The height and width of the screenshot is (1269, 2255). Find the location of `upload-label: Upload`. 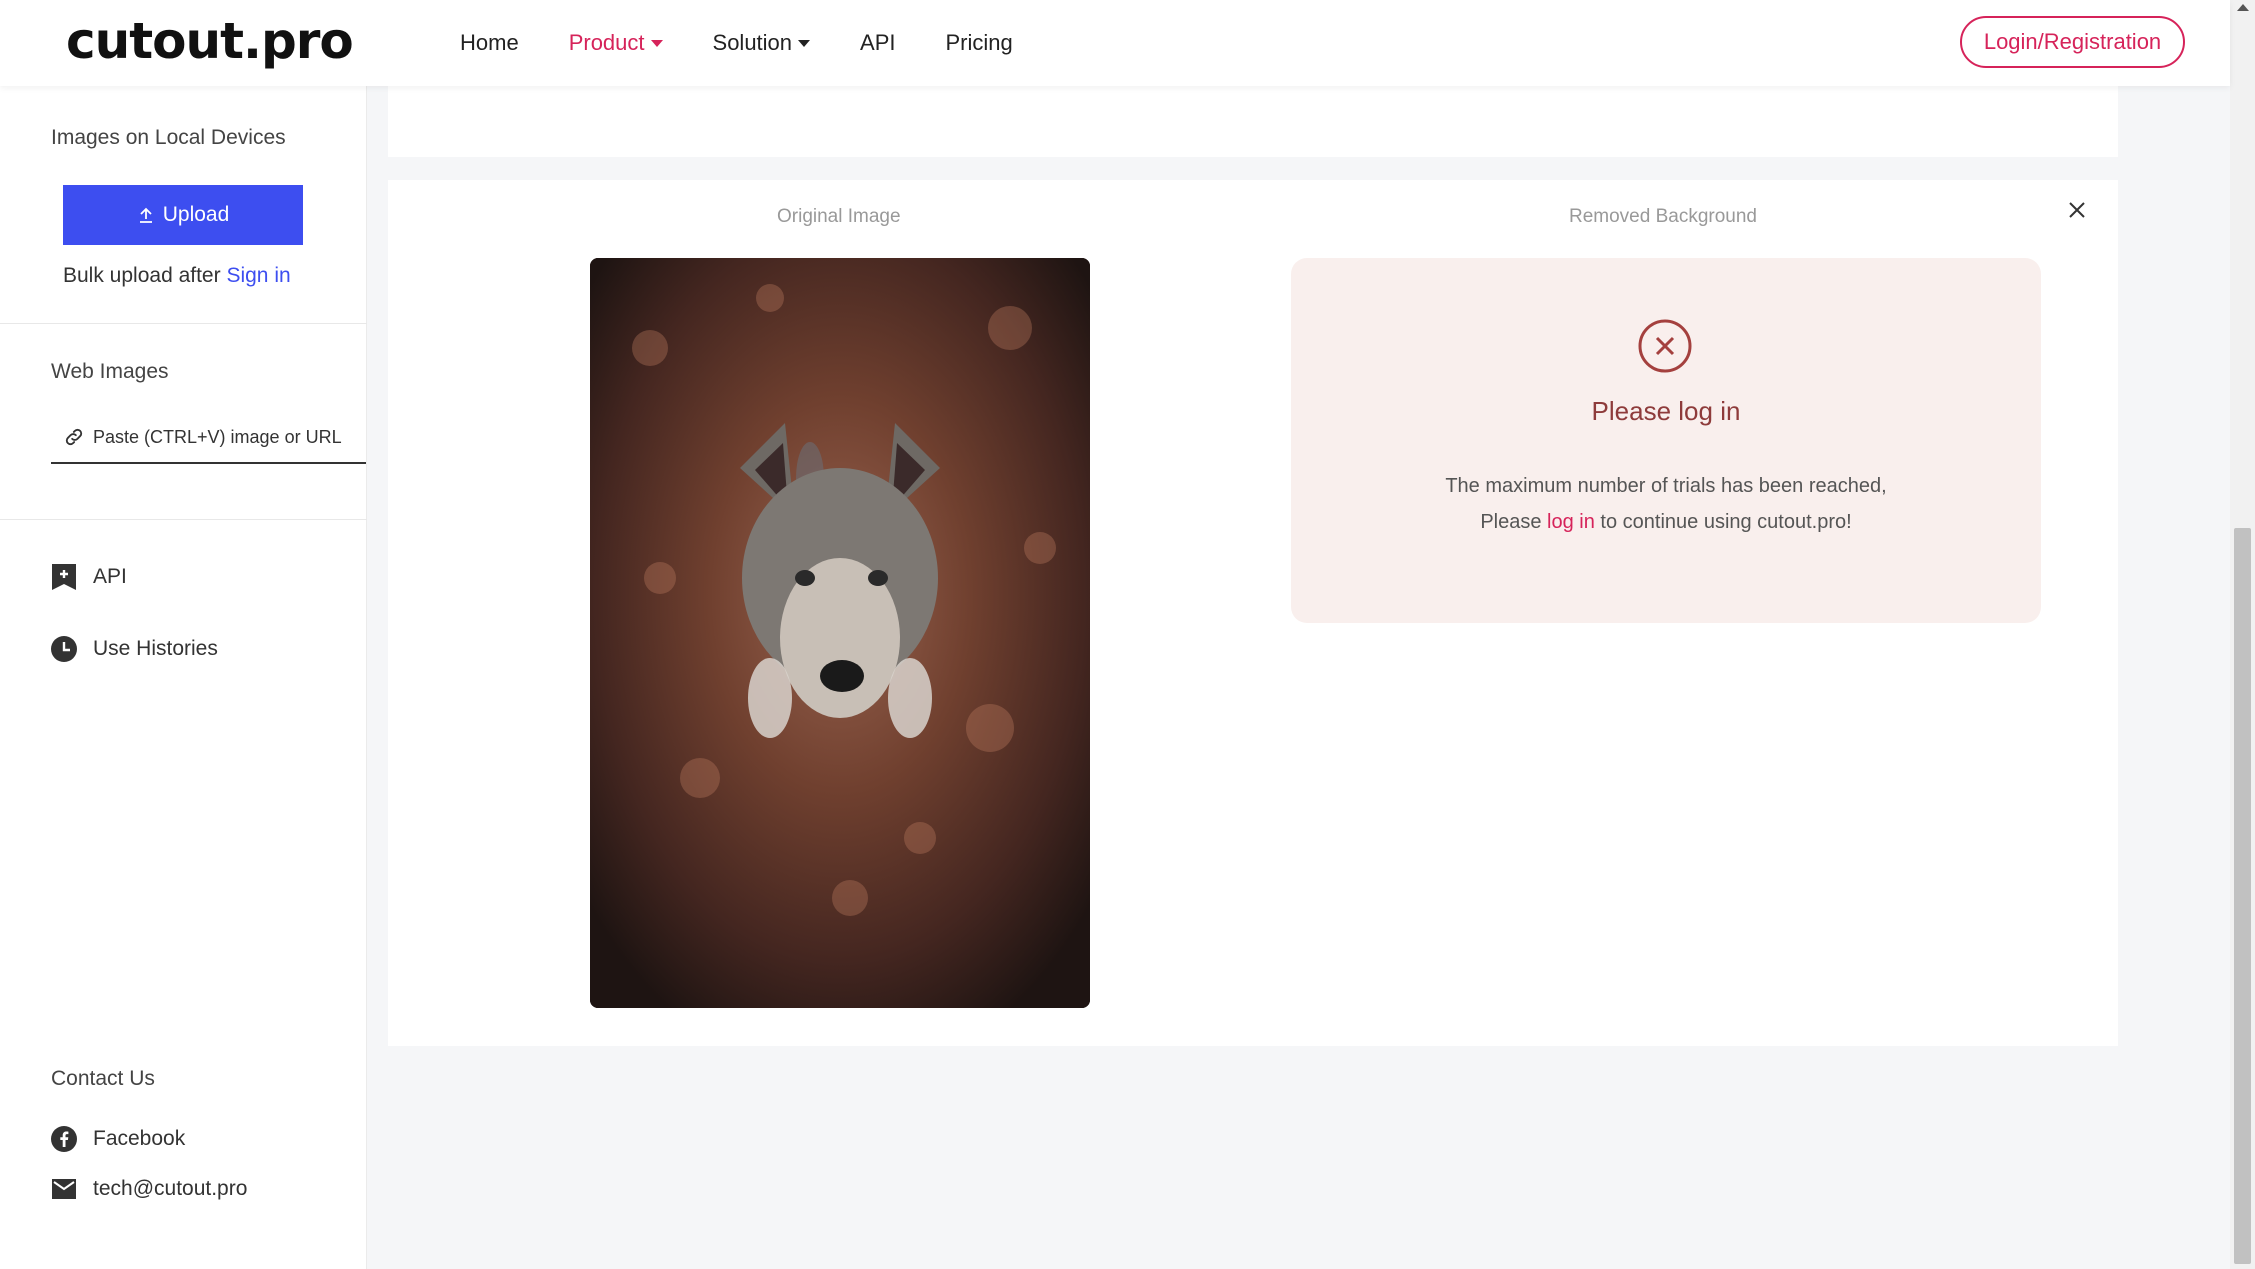

upload-label: Upload is located at coordinates (196, 214).